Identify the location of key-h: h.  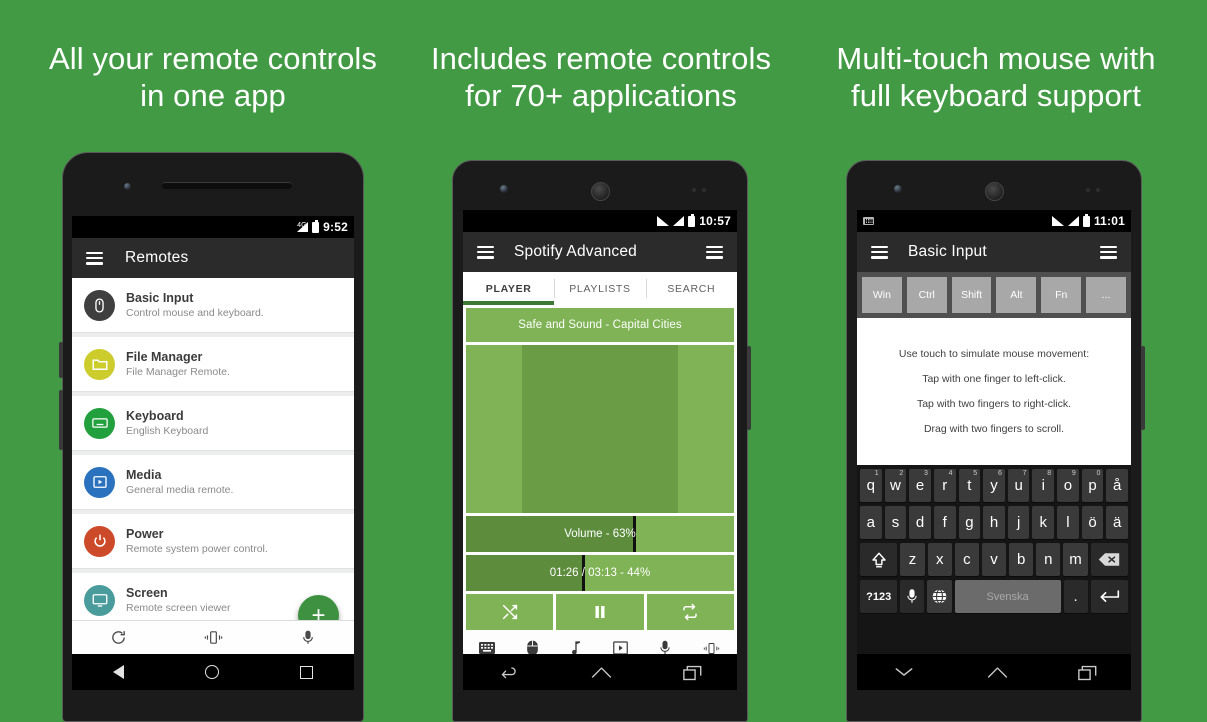
(994, 522).